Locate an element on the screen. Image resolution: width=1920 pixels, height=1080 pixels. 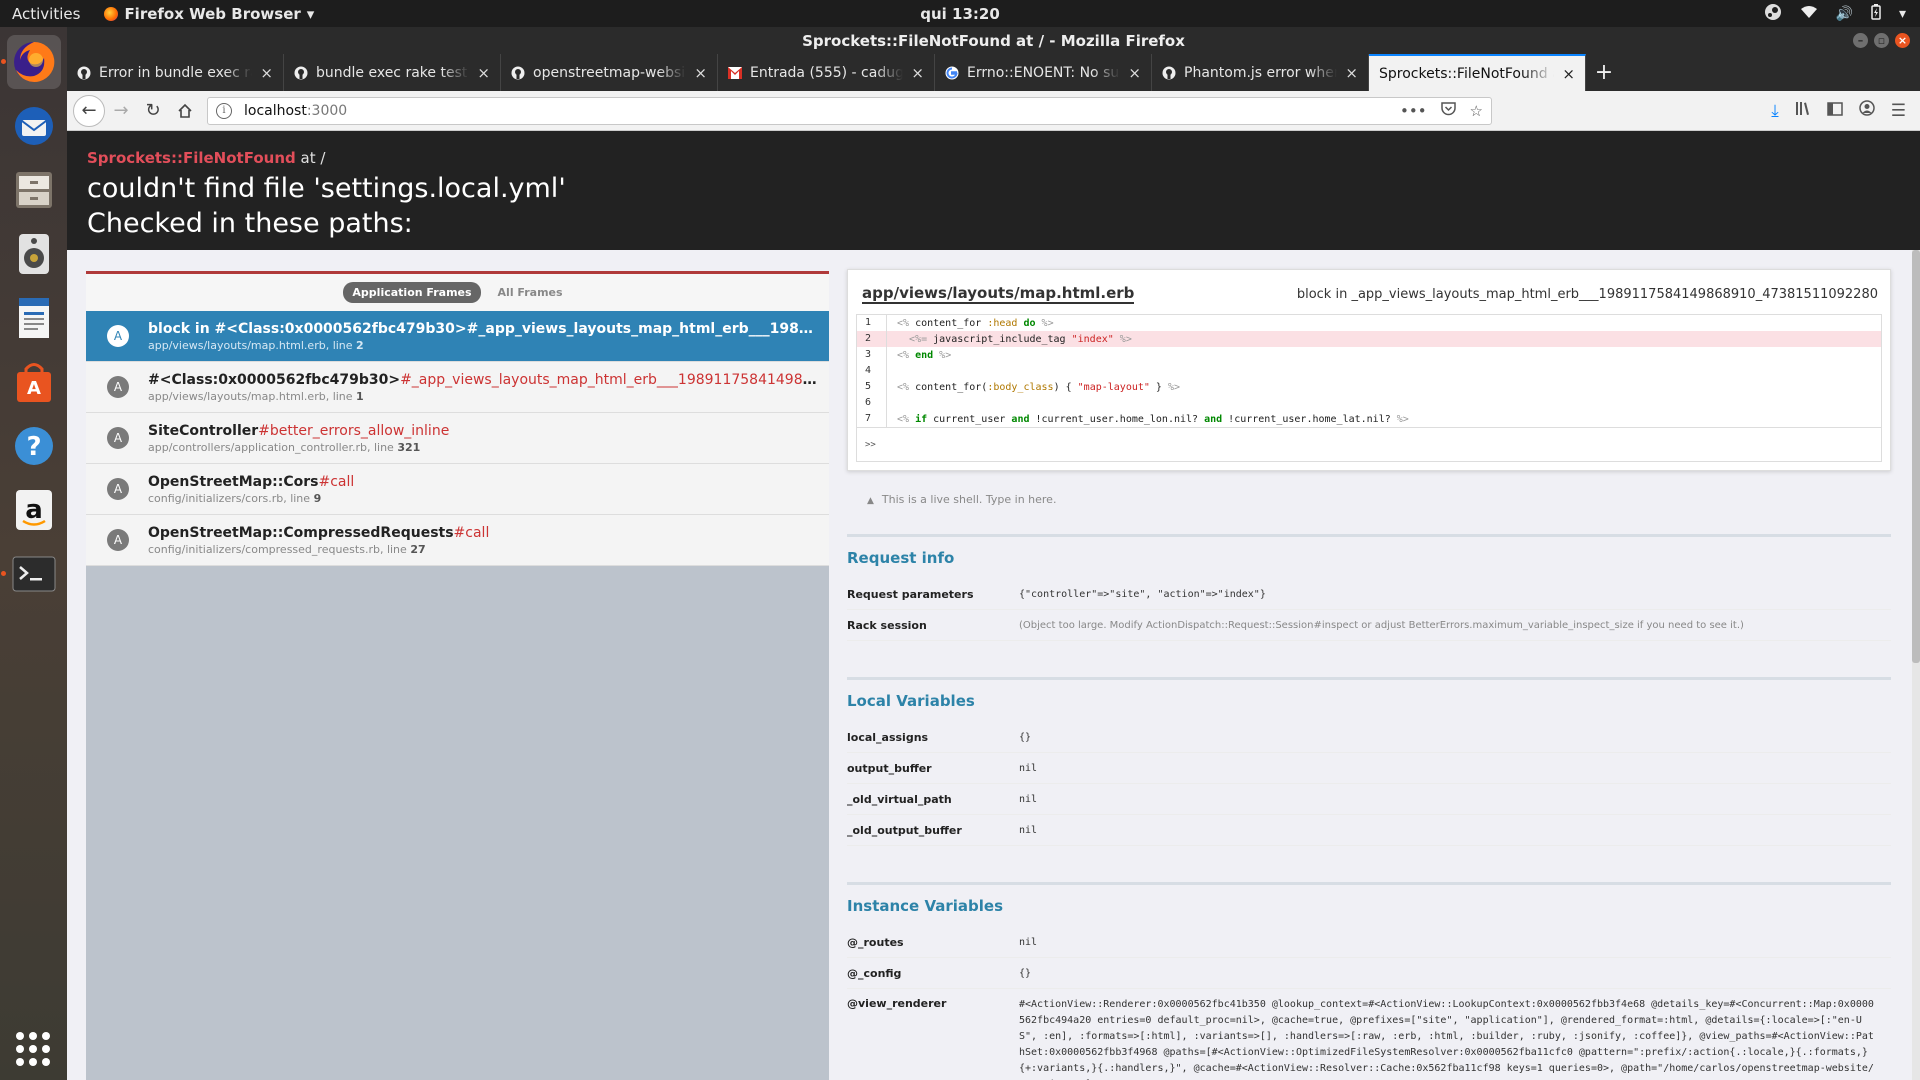
home-button is located at coordinates (185, 111).